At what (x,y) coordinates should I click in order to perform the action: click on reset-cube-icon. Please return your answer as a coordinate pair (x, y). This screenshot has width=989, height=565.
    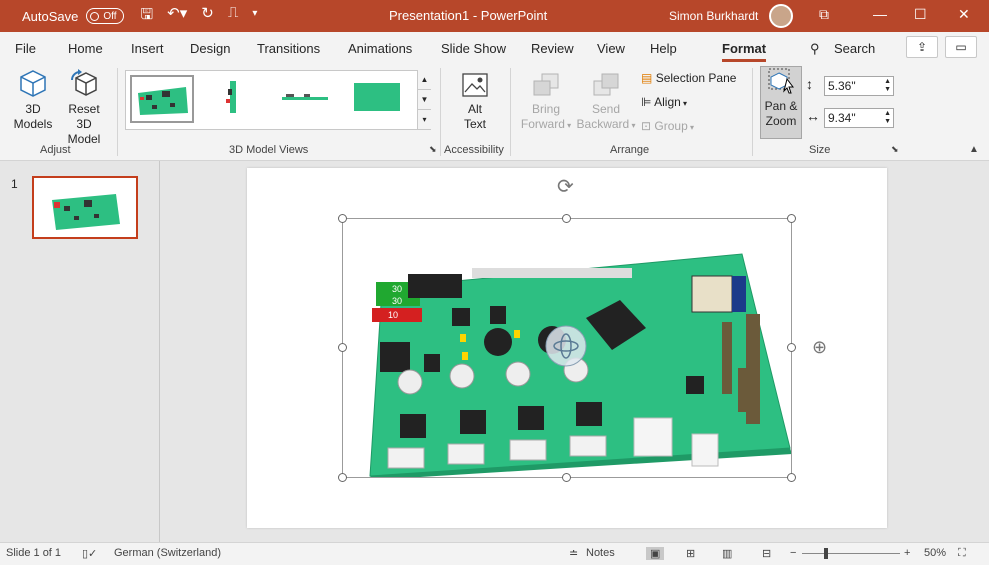
    Looking at the image, I should click on (84, 82).